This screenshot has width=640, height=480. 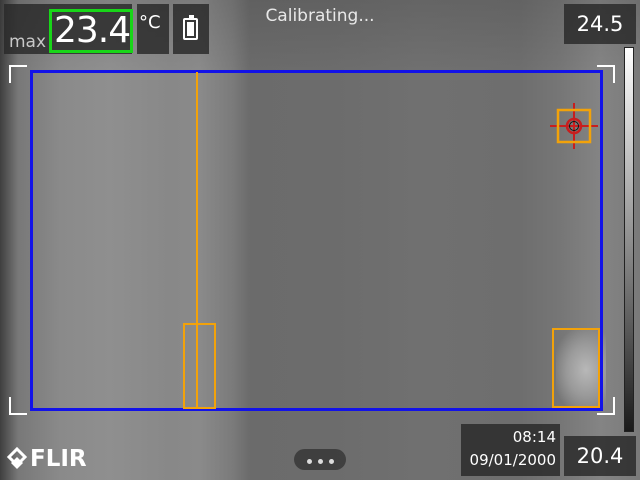 I want to click on measurement-label: max, so click(x=28, y=42).